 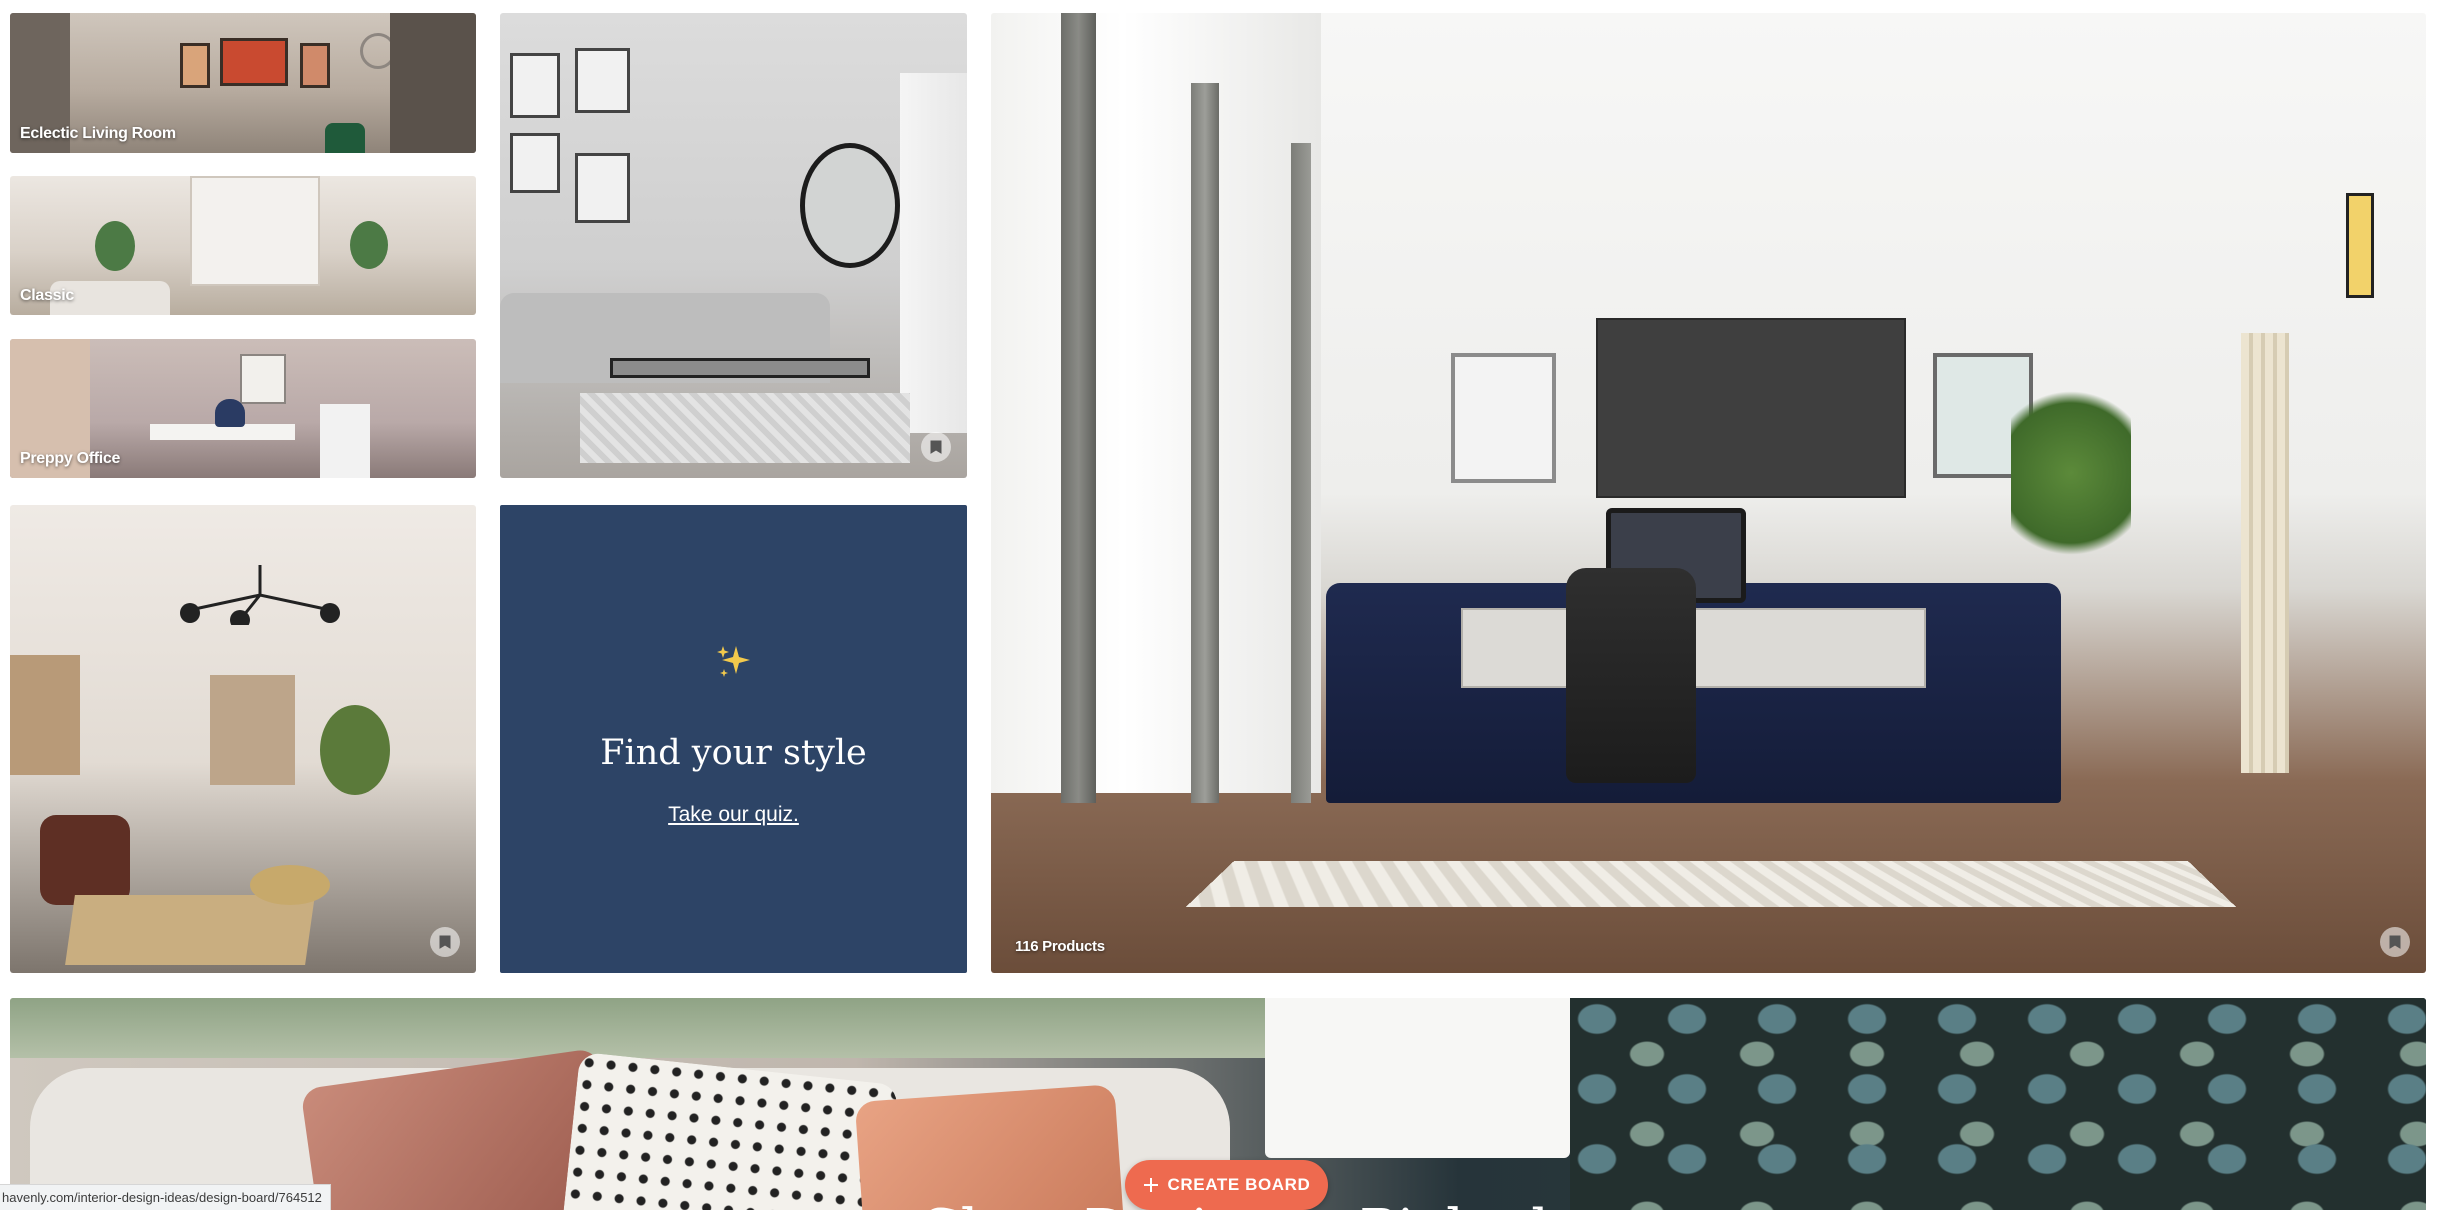 I want to click on cabinet-shape, so click(x=345, y=441).